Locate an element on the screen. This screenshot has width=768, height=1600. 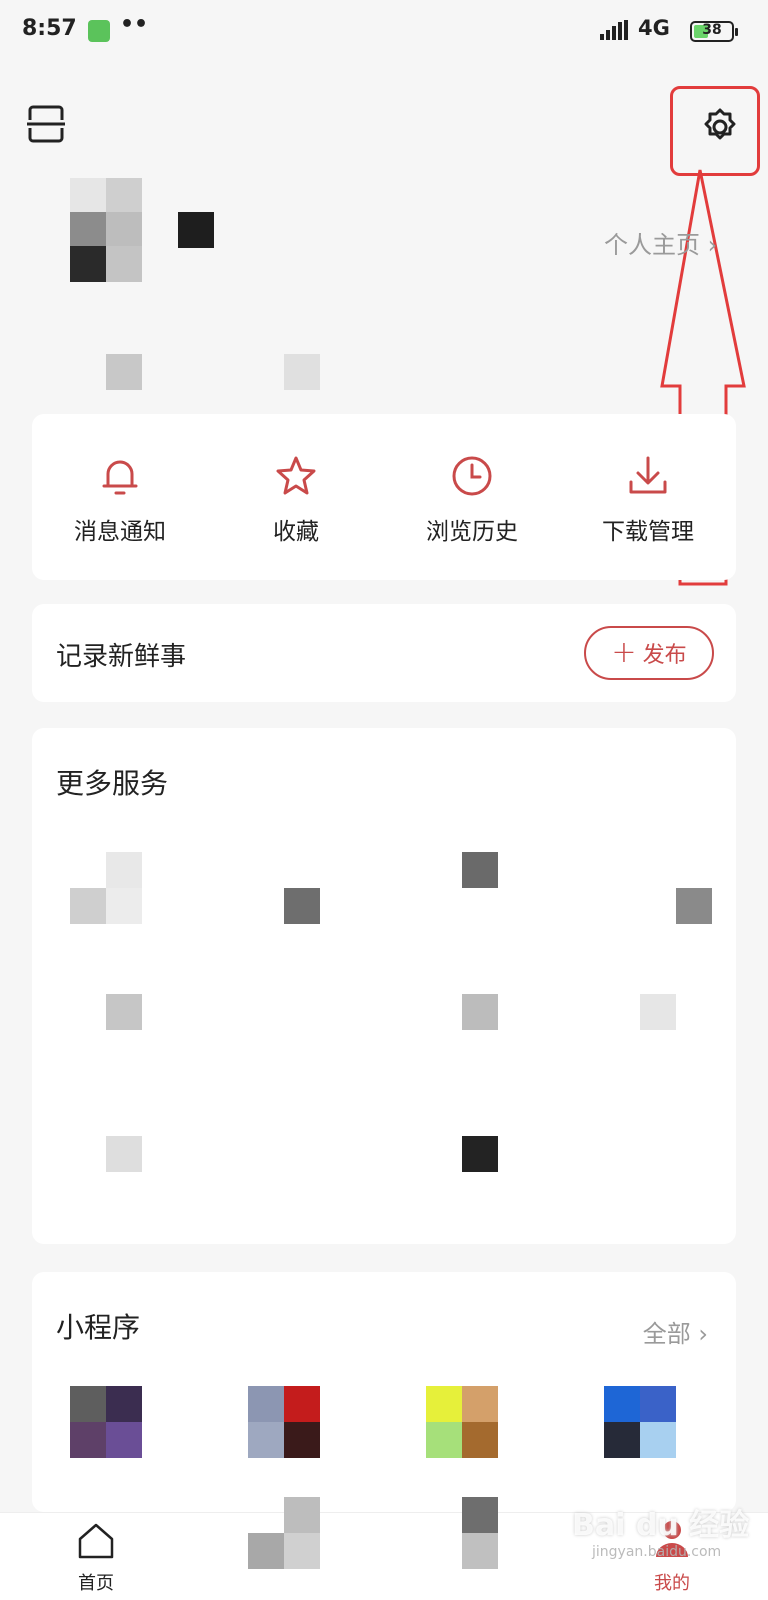
home-icon is located at coordinates (96, 1541).